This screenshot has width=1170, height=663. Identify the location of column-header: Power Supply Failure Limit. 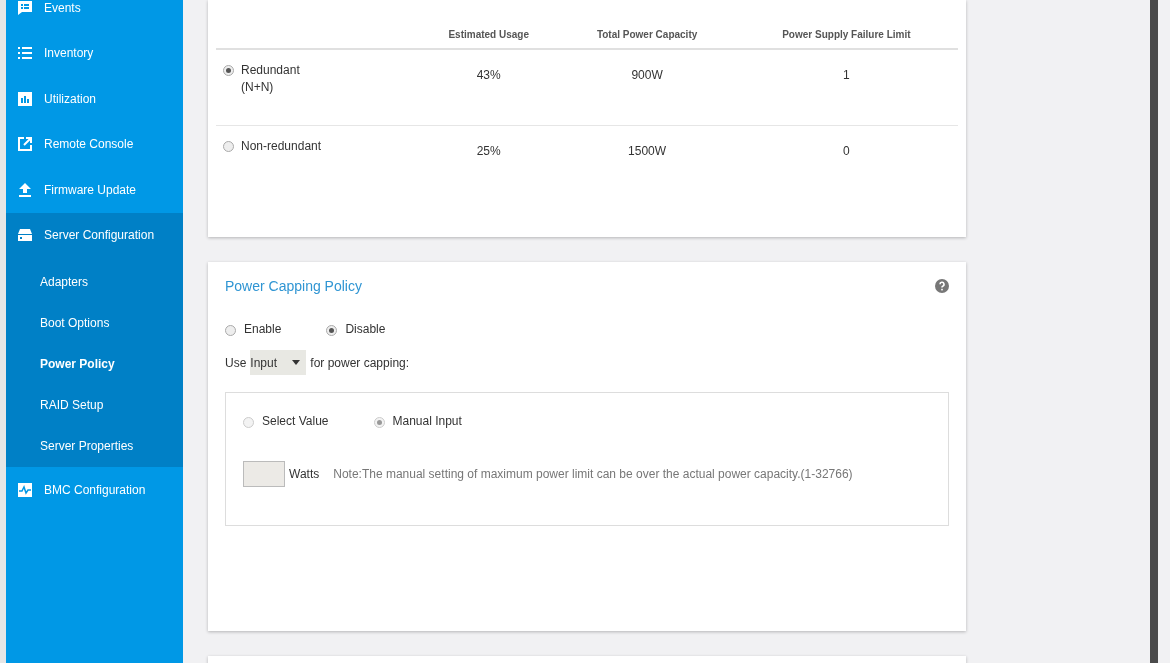
(846, 34).